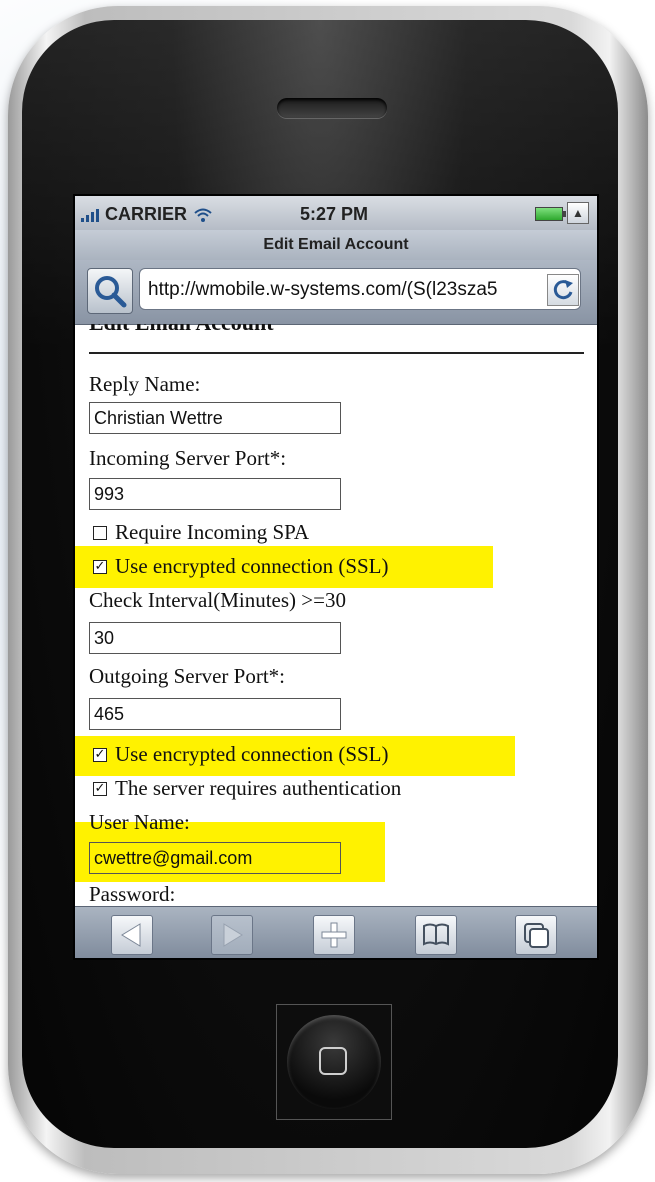  I want to click on auth-checkbox: ✓, so click(100, 788).